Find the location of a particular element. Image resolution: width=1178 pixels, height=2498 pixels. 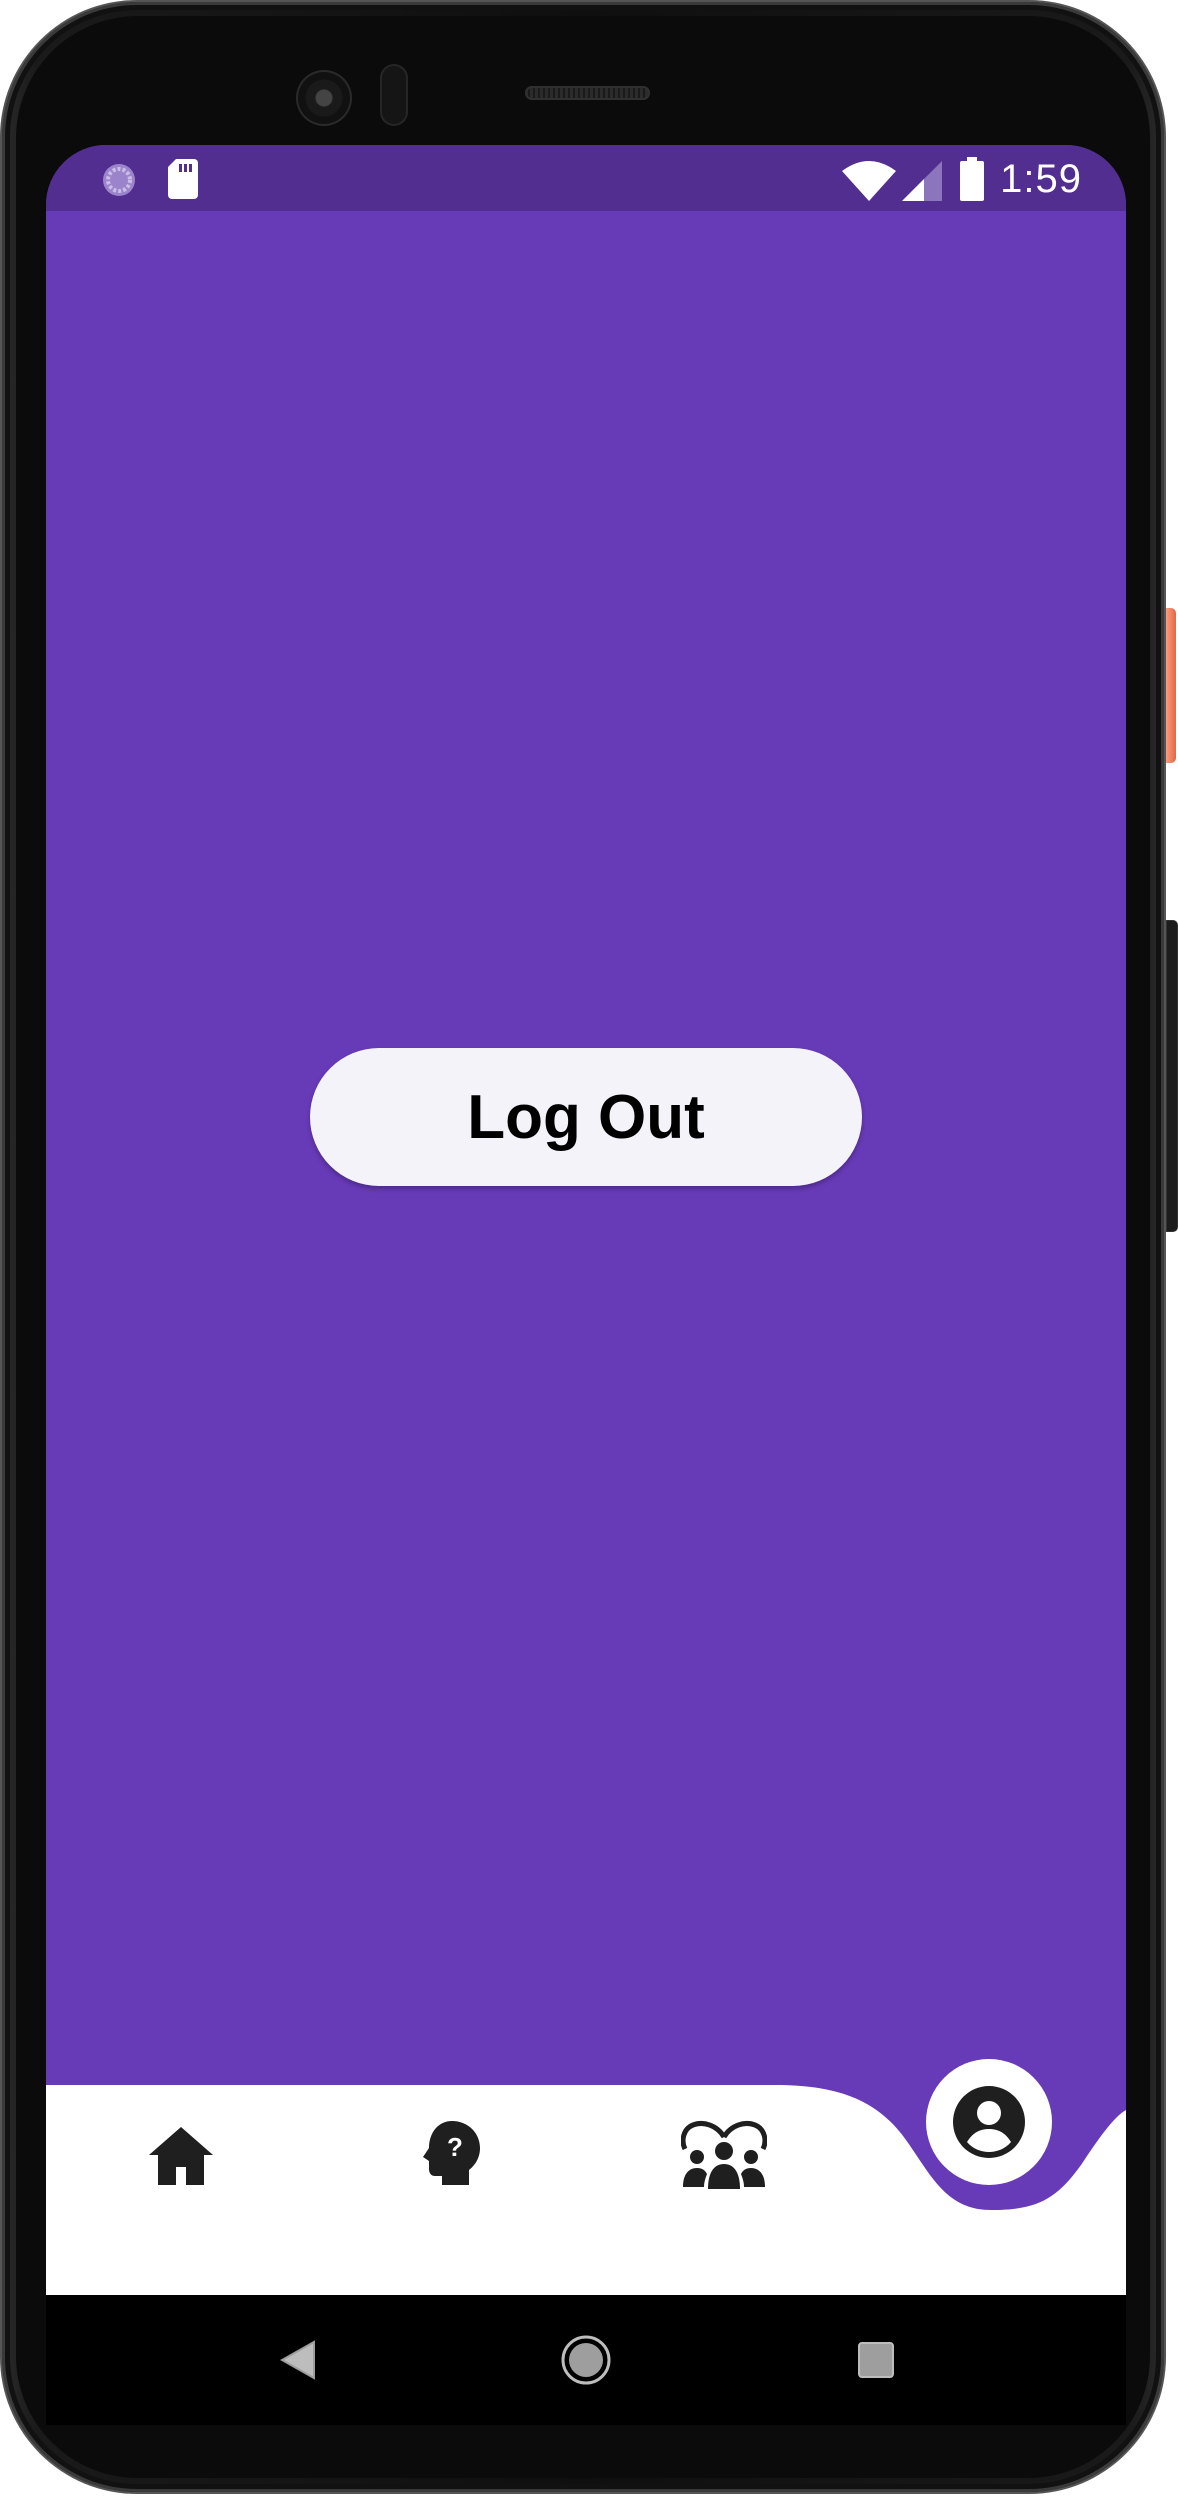

wifi-icon is located at coordinates (869, 183).